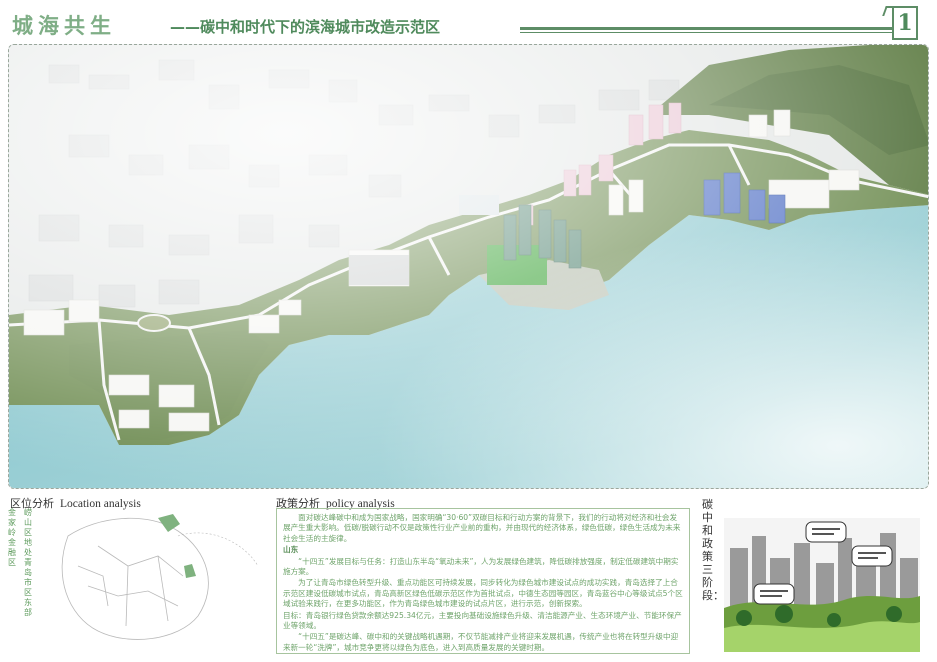 This screenshot has width=937, height=662. I want to click on page-number: 1, so click(905, 23).